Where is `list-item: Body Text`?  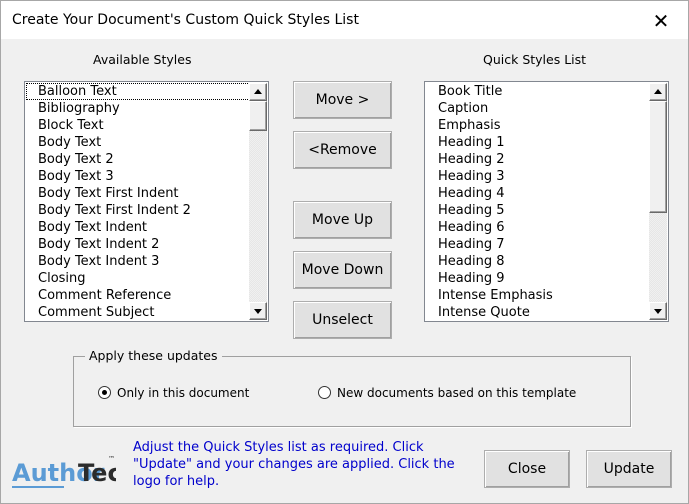 list-item: Body Text is located at coordinates (138, 142).